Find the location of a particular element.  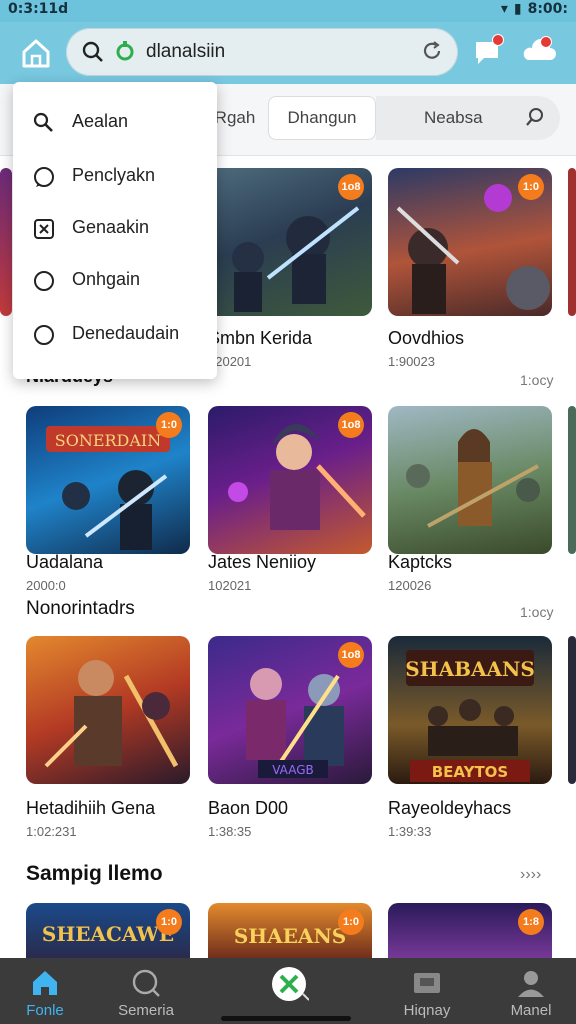

game-card: 1o8 Jates Neniioy 102021 is located at coordinates (290, 499).